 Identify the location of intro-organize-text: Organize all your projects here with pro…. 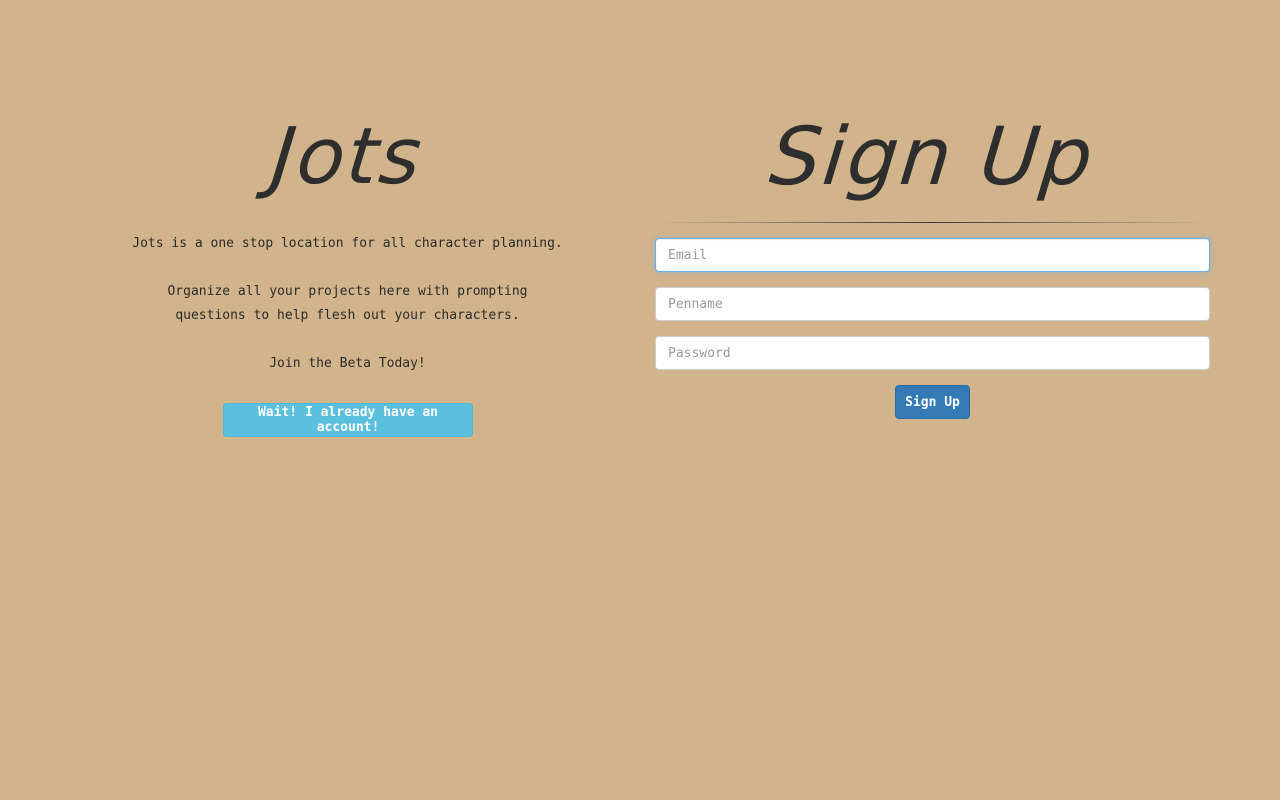
(347, 303).